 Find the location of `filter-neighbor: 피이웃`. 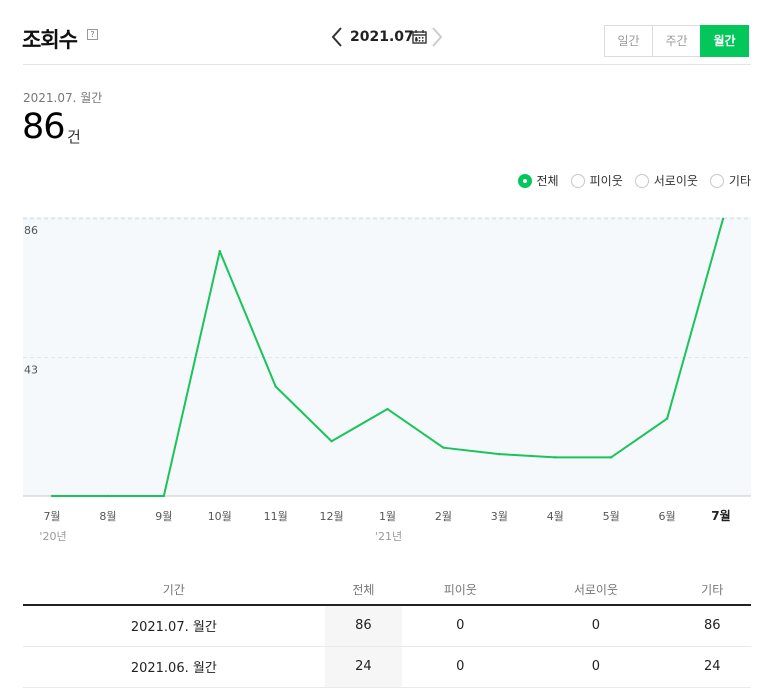

filter-neighbor: 피이웃 is located at coordinates (596, 180).